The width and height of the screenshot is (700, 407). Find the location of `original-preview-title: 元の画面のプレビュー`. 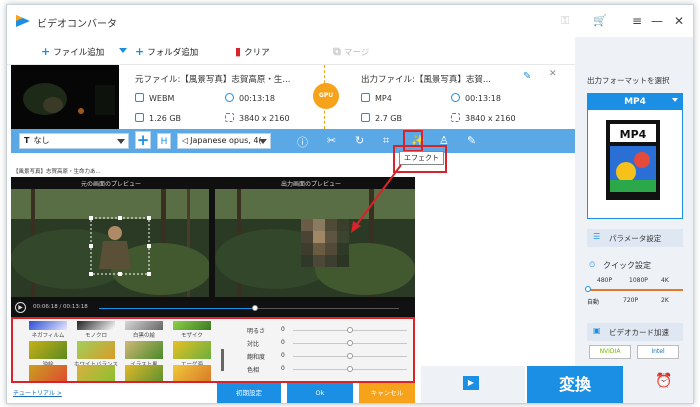

original-preview-title: 元の画面のプレビュー is located at coordinates (111, 184).